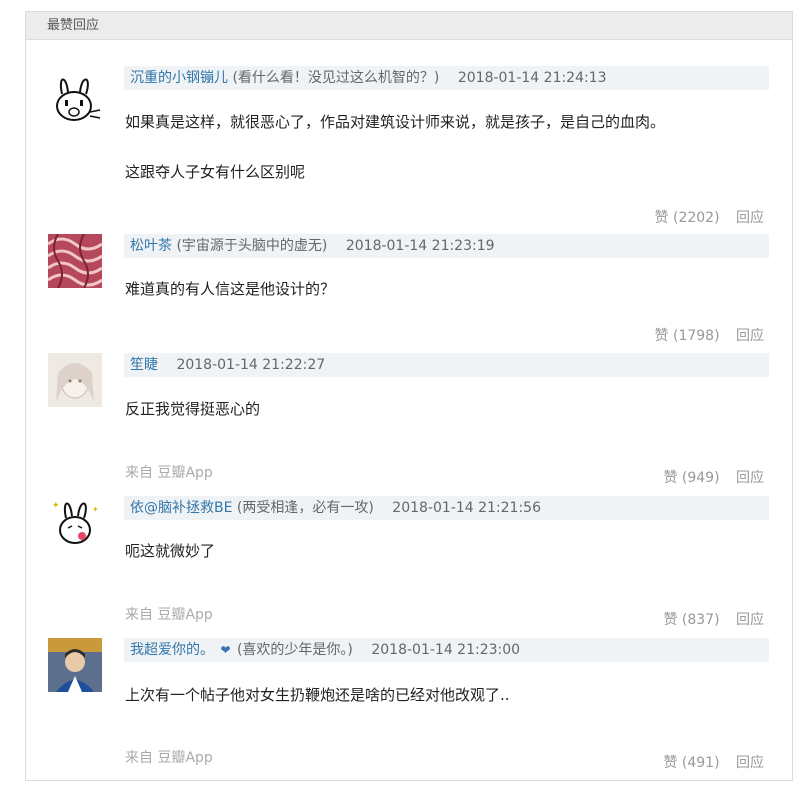  I want to click on panel-title: 最赞回应, so click(409, 26).